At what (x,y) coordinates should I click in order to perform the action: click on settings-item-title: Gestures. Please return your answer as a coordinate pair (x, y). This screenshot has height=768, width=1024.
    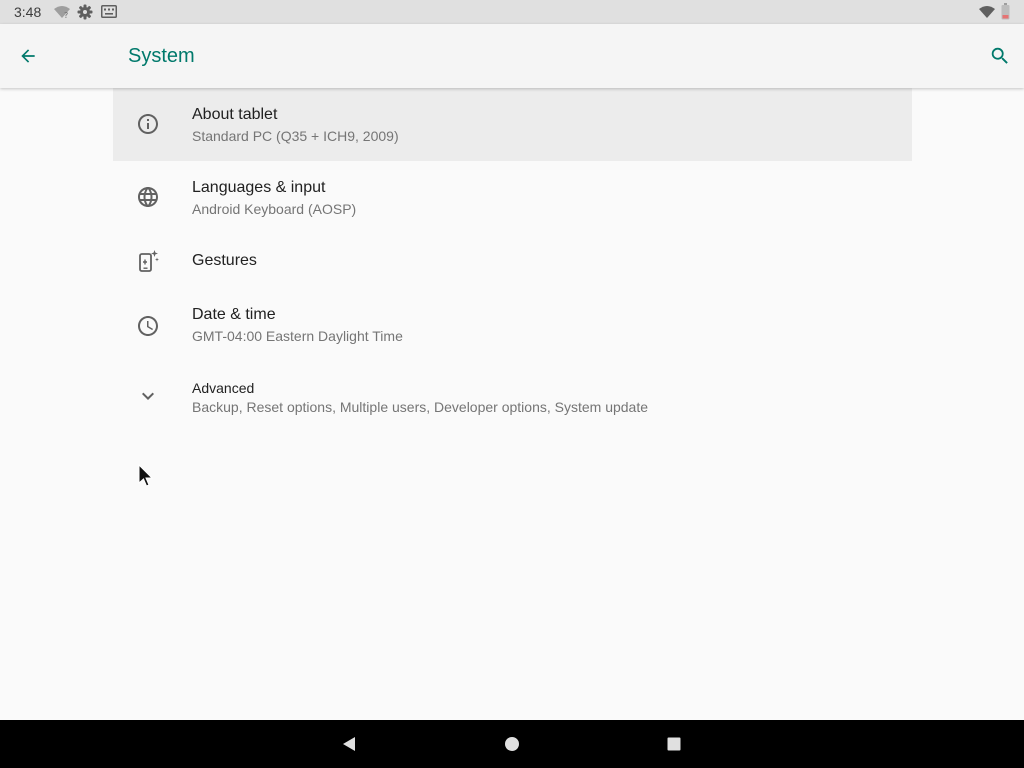
    Looking at the image, I should click on (224, 260).